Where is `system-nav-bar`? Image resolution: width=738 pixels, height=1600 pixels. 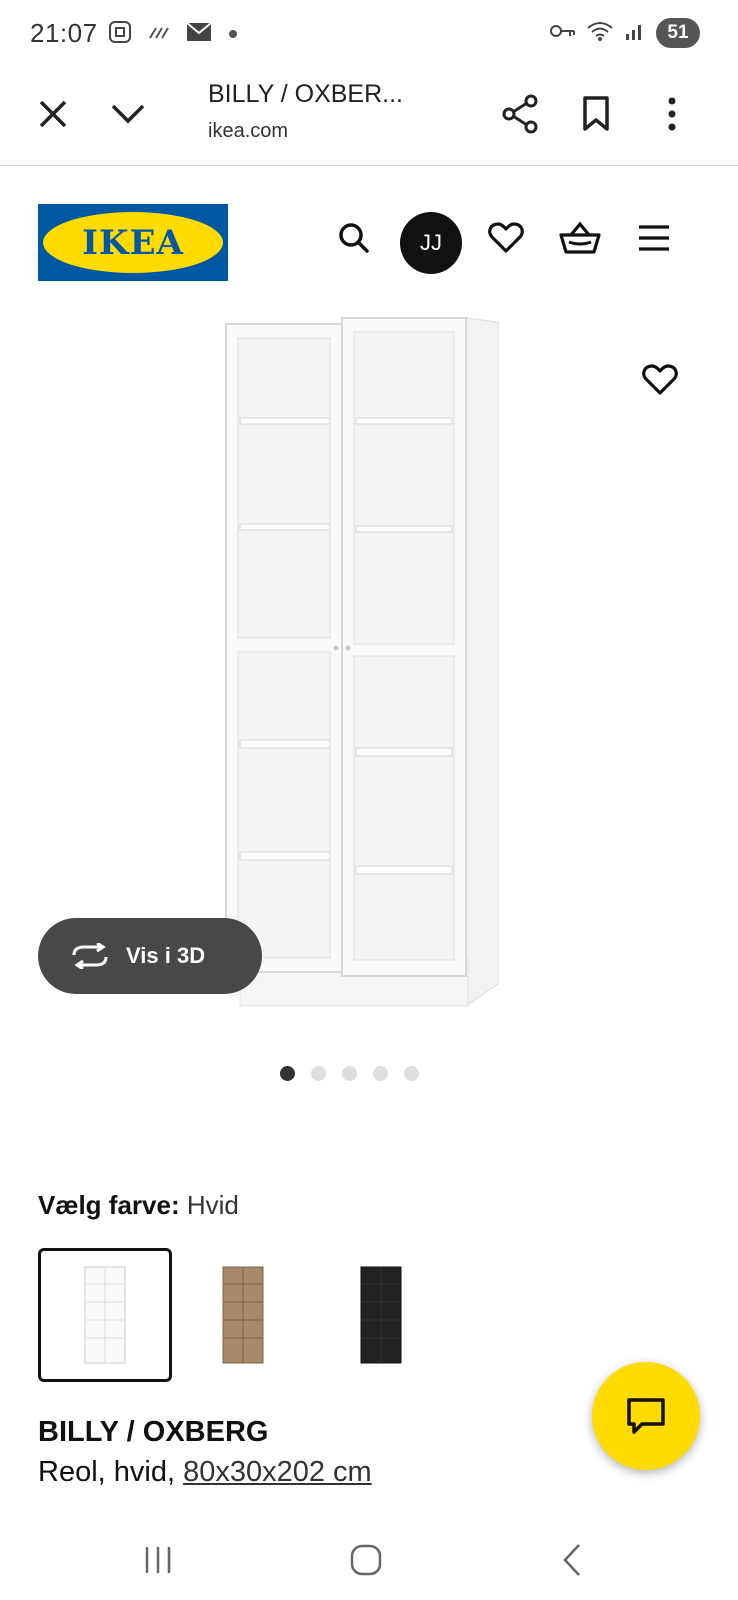
system-nav-bar is located at coordinates (369, 1560).